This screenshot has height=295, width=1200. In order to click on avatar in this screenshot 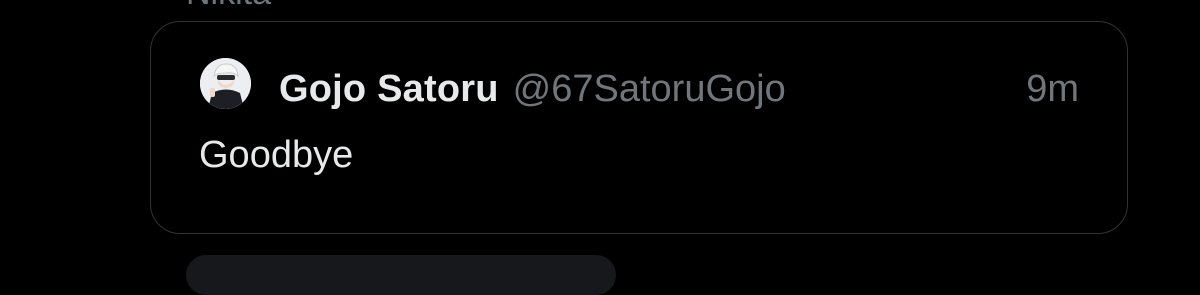, I will do `click(225, 83)`.